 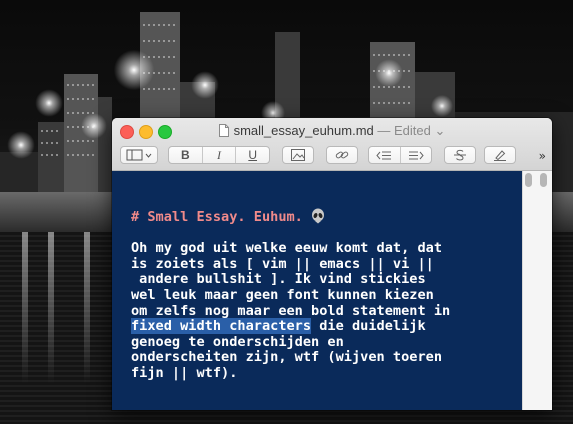 I want to click on italic-button: I, so click(x=220, y=155).